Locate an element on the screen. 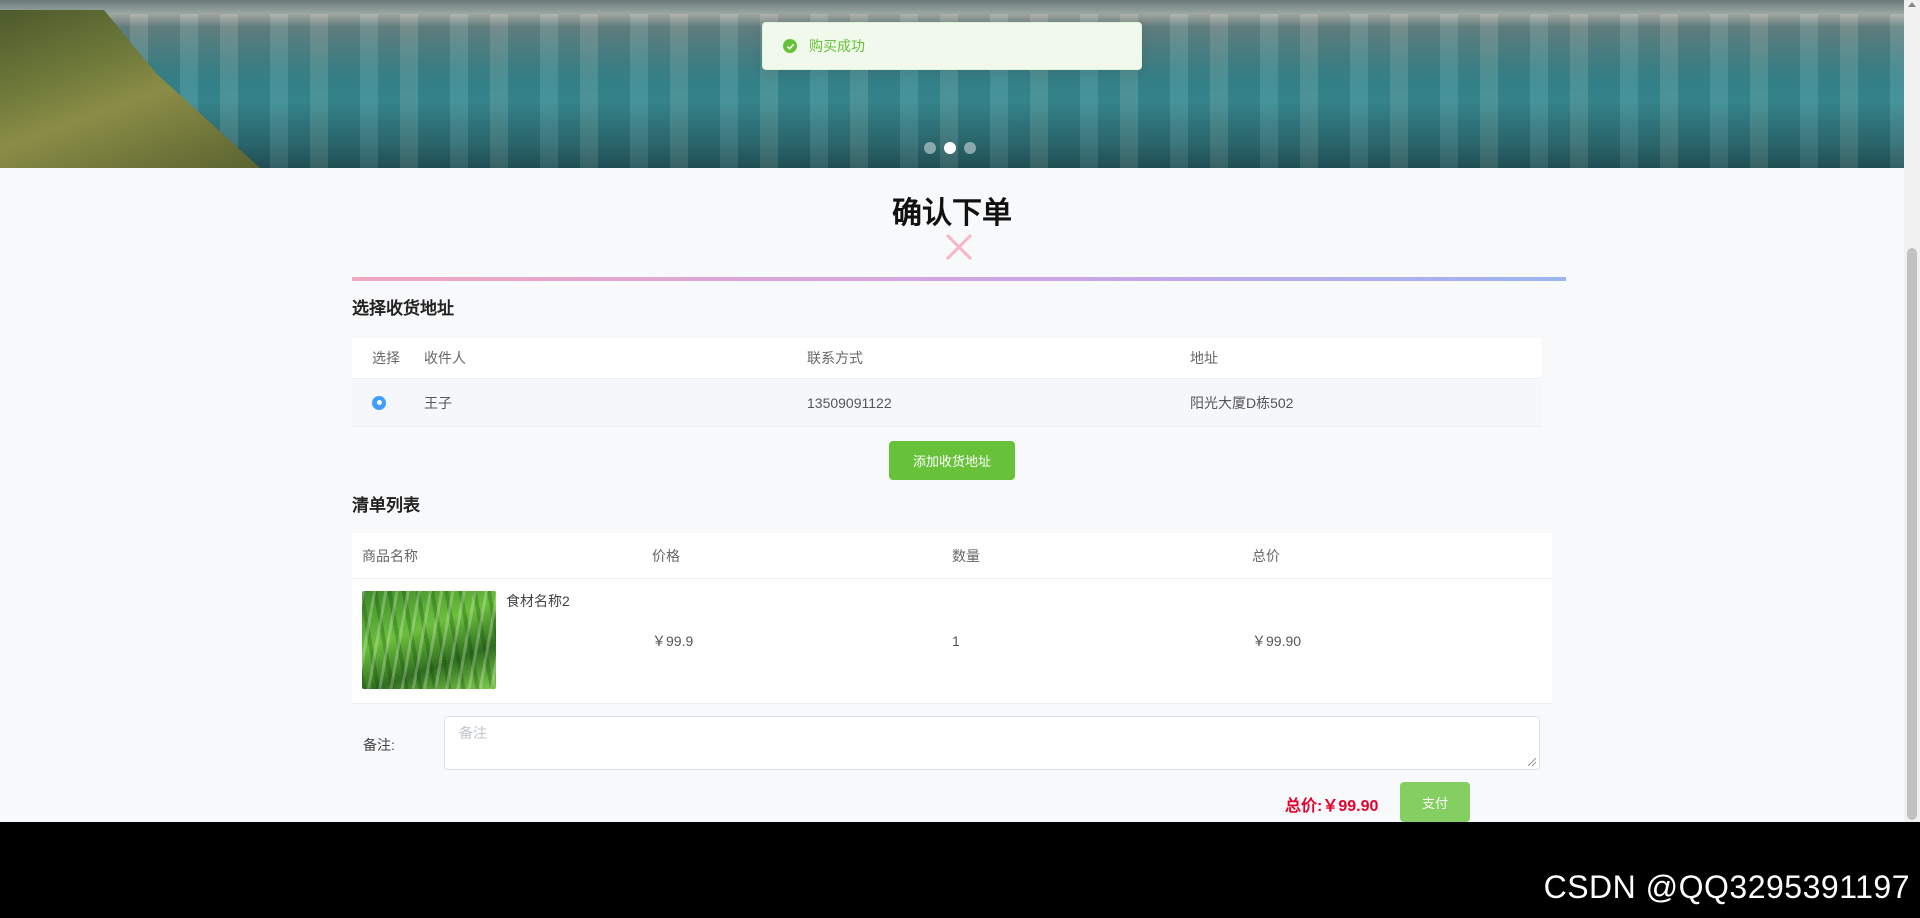  col-total: 总价 is located at coordinates (1266, 555).